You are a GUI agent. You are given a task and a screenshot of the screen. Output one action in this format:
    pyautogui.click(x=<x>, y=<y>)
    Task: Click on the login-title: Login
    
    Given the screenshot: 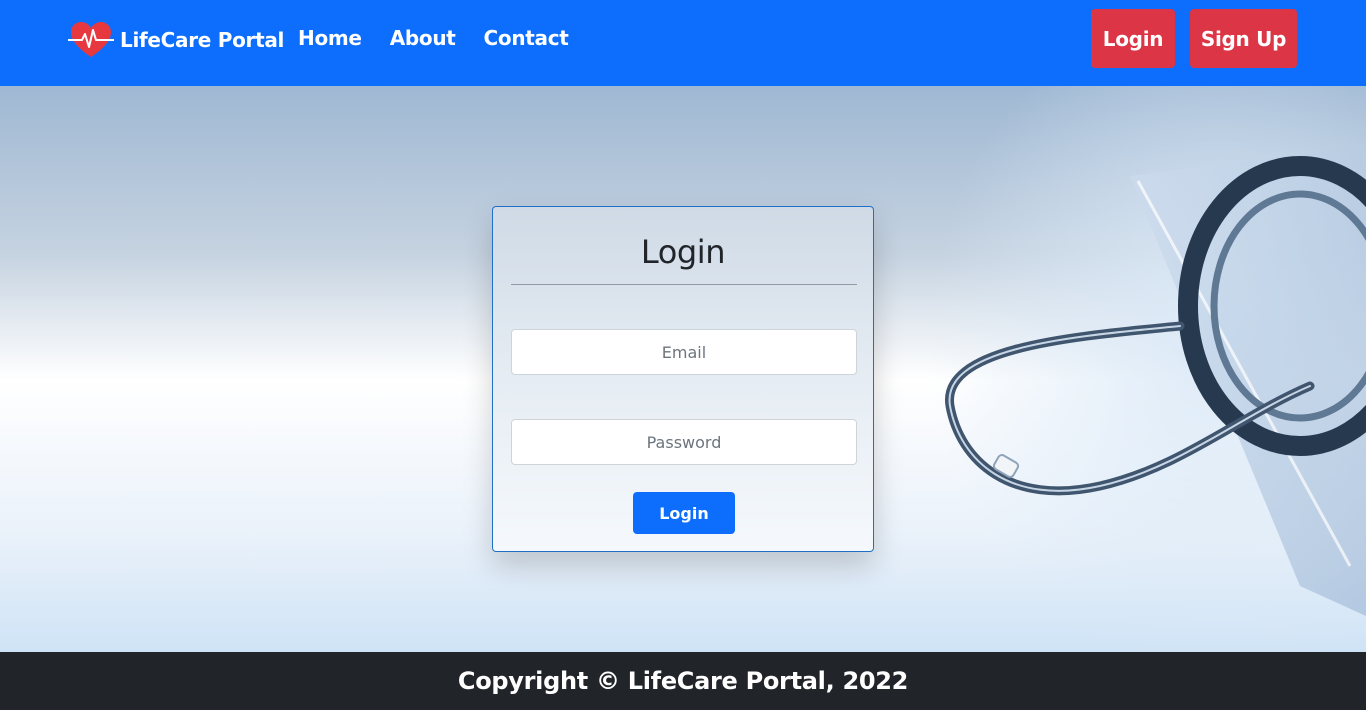 What is the action you would take?
    pyautogui.click(x=683, y=252)
    